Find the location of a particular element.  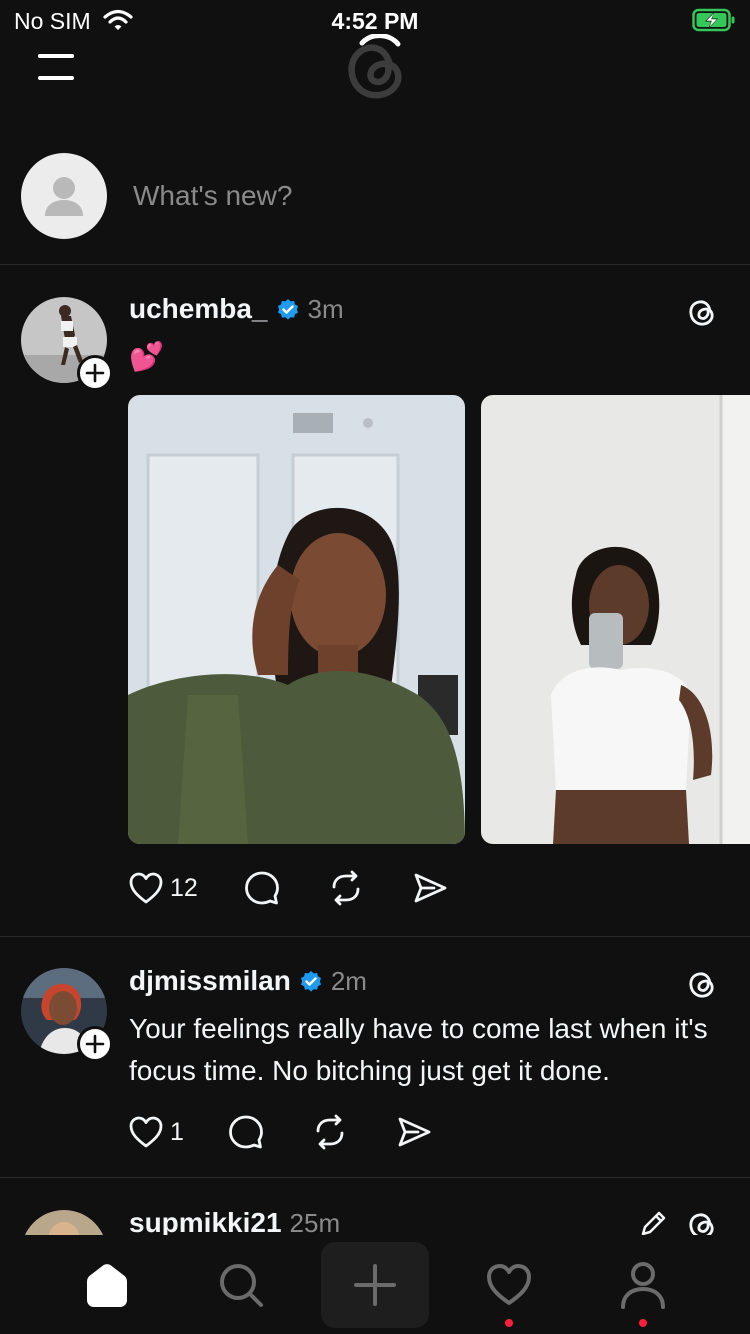

post-header: uchemba_ 3m is located at coordinates (236, 309).